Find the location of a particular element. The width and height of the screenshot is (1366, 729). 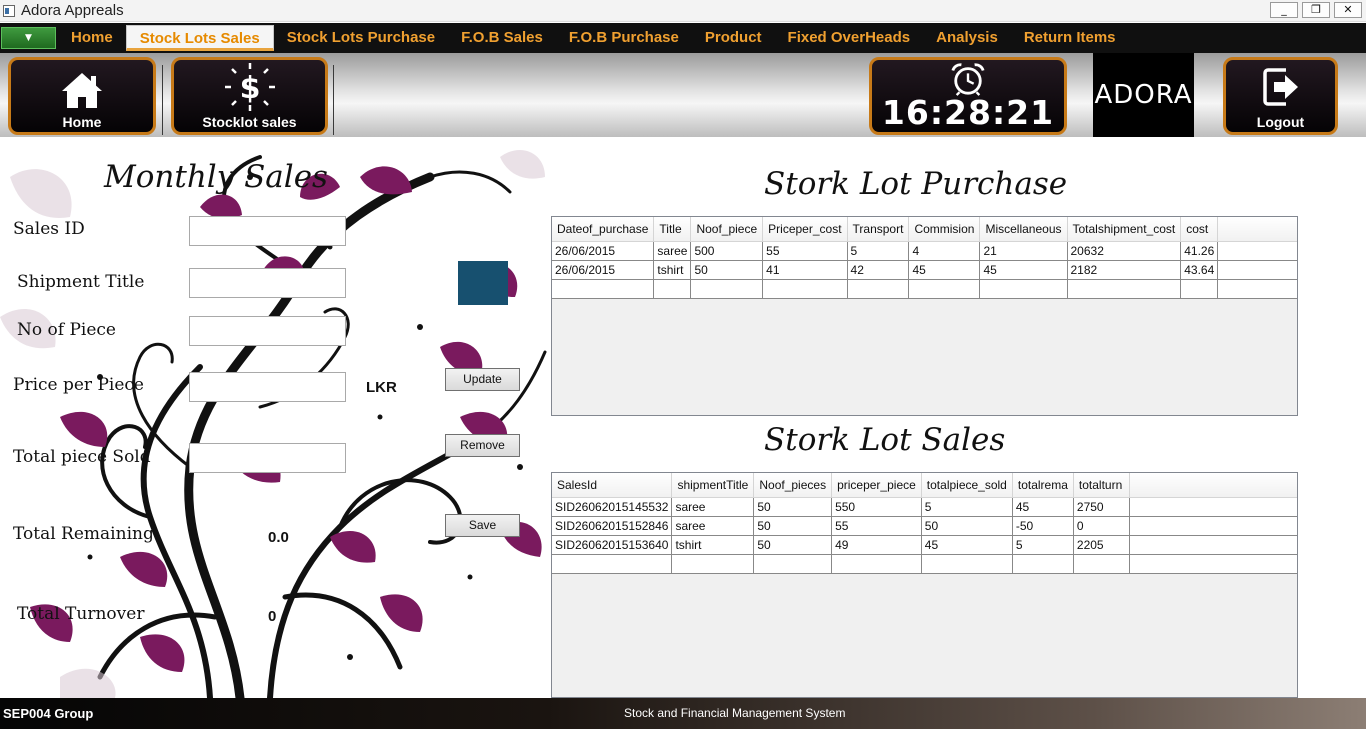

close-button: ✕ is located at coordinates (1348, 10).